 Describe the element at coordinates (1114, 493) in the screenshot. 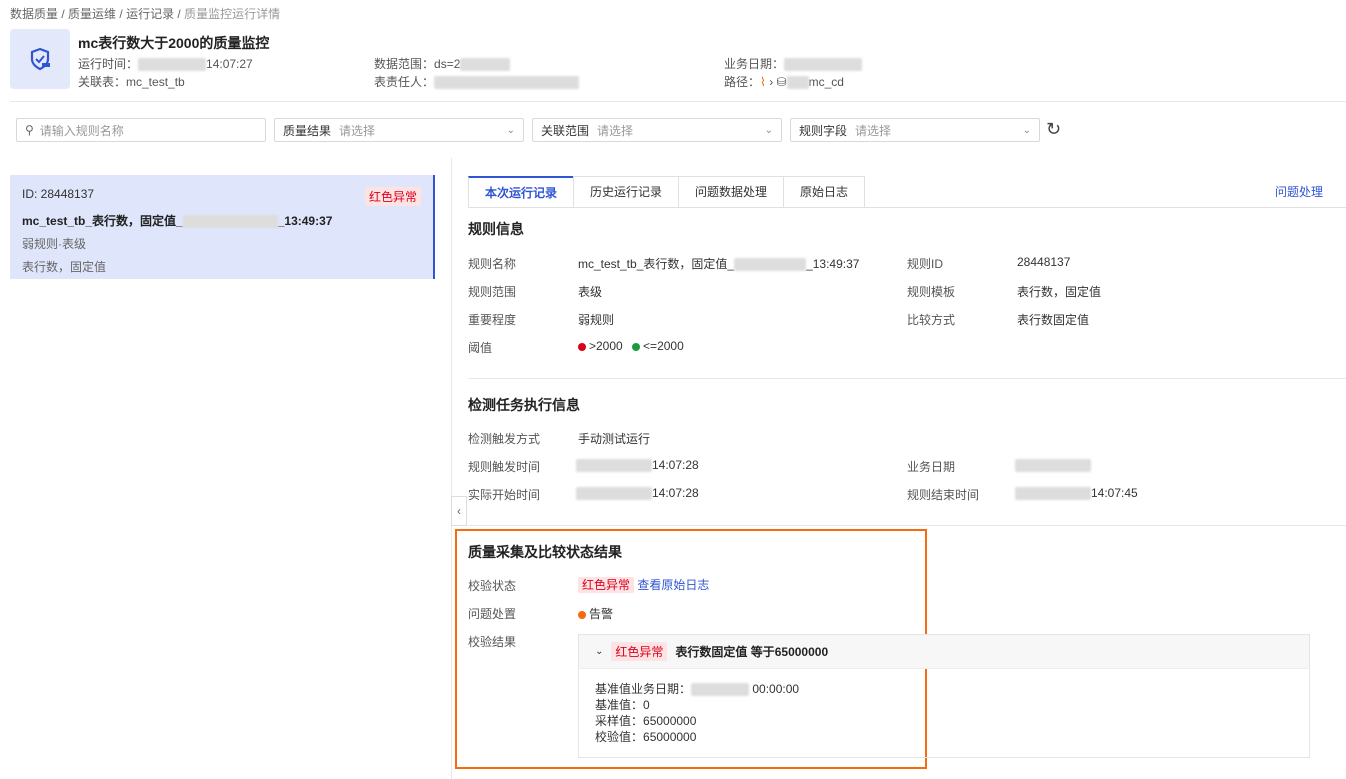

I see `end-time: 14:07:45` at that location.